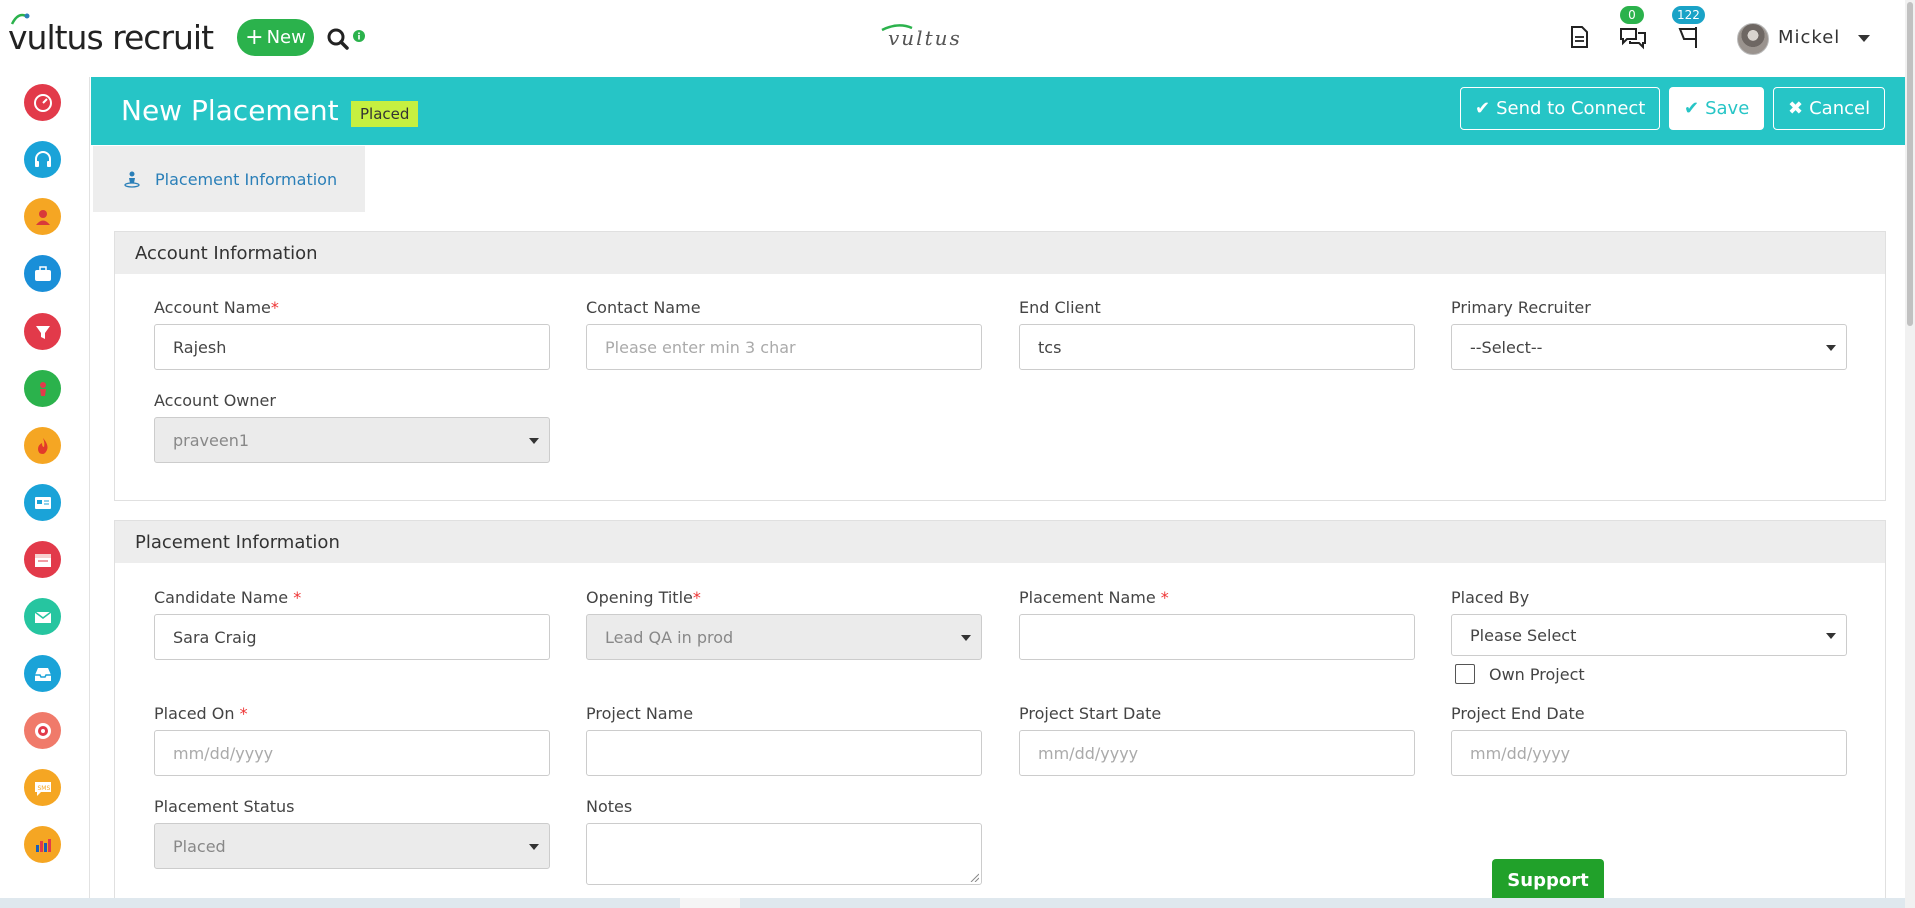 The image size is (1915, 908). Describe the element at coordinates (352, 753) in the screenshot. I see `placed-on-input: mm/dd/yyyy` at that location.